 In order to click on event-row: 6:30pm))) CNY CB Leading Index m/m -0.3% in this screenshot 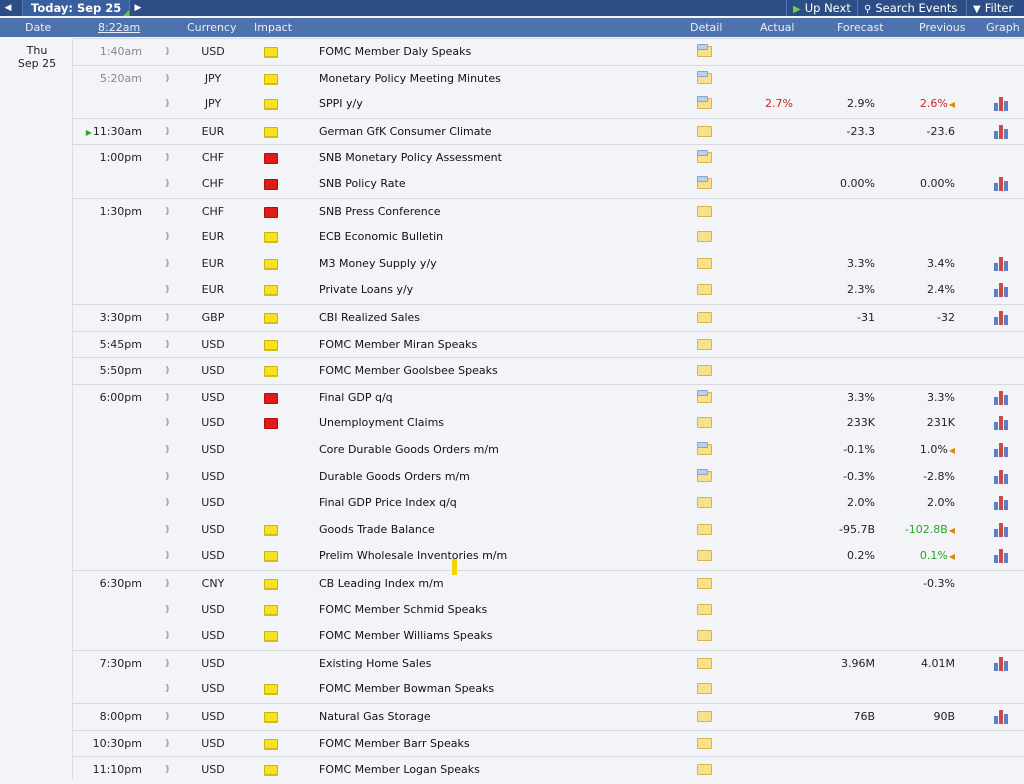, I will do `click(548, 584)`.